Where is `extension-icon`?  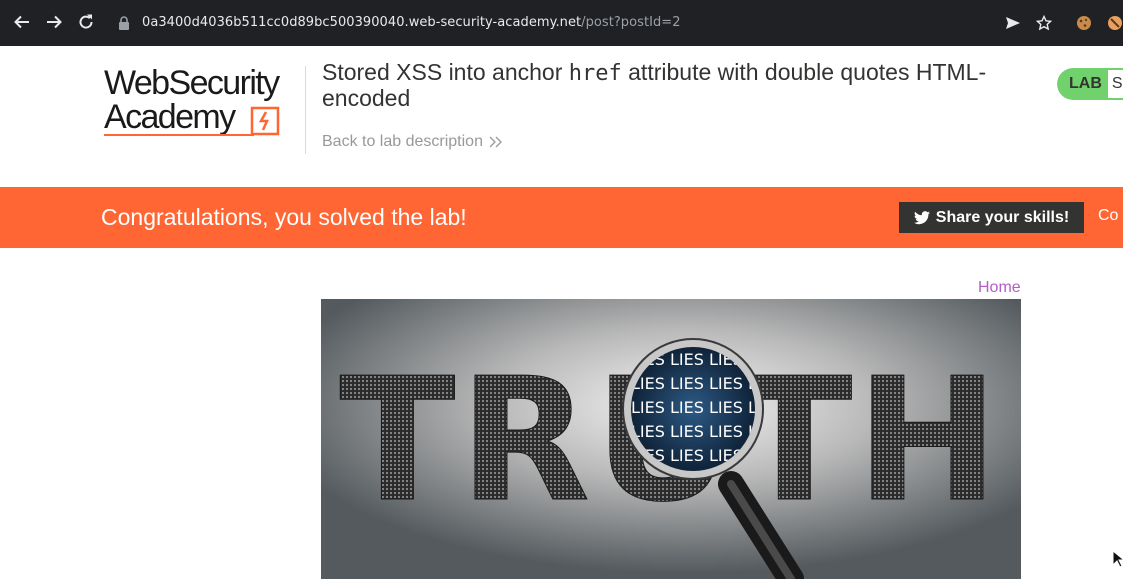 extension-icon is located at coordinates (1115, 23).